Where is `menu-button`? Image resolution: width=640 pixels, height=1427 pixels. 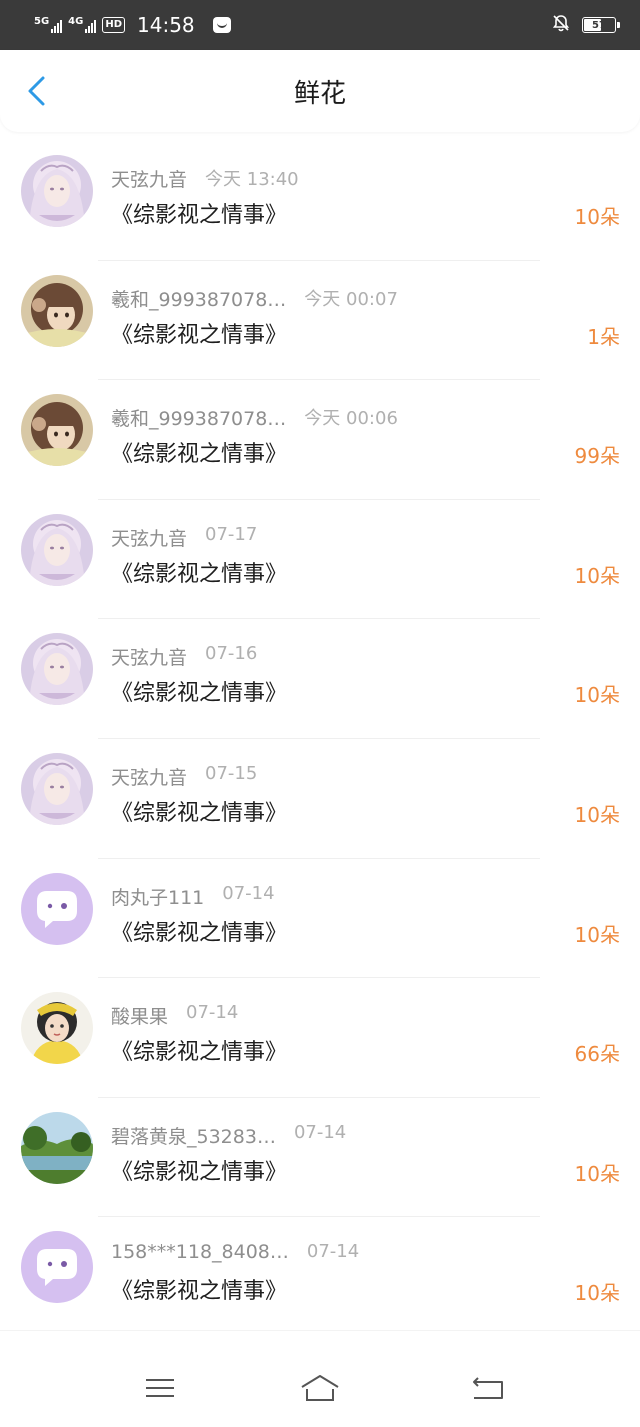
menu-button is located at coordinates (160, 1388).